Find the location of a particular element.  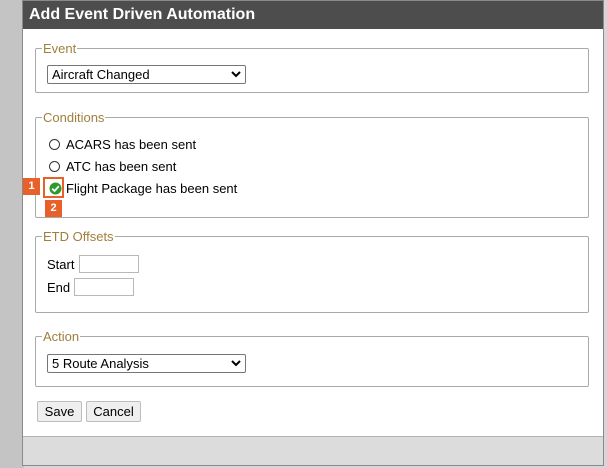

background-panel is located at coordinates (12, 234).